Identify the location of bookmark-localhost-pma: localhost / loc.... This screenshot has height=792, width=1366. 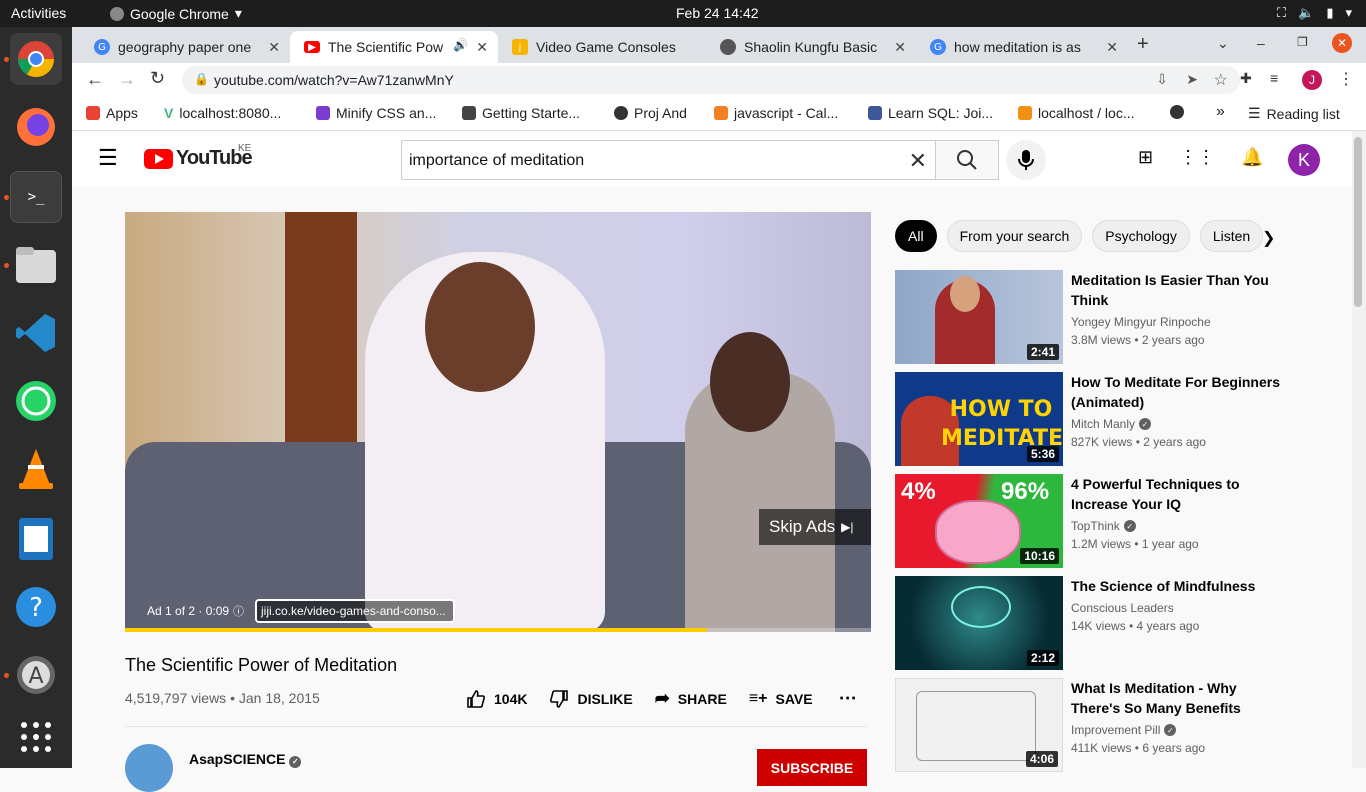
(1076, 113).